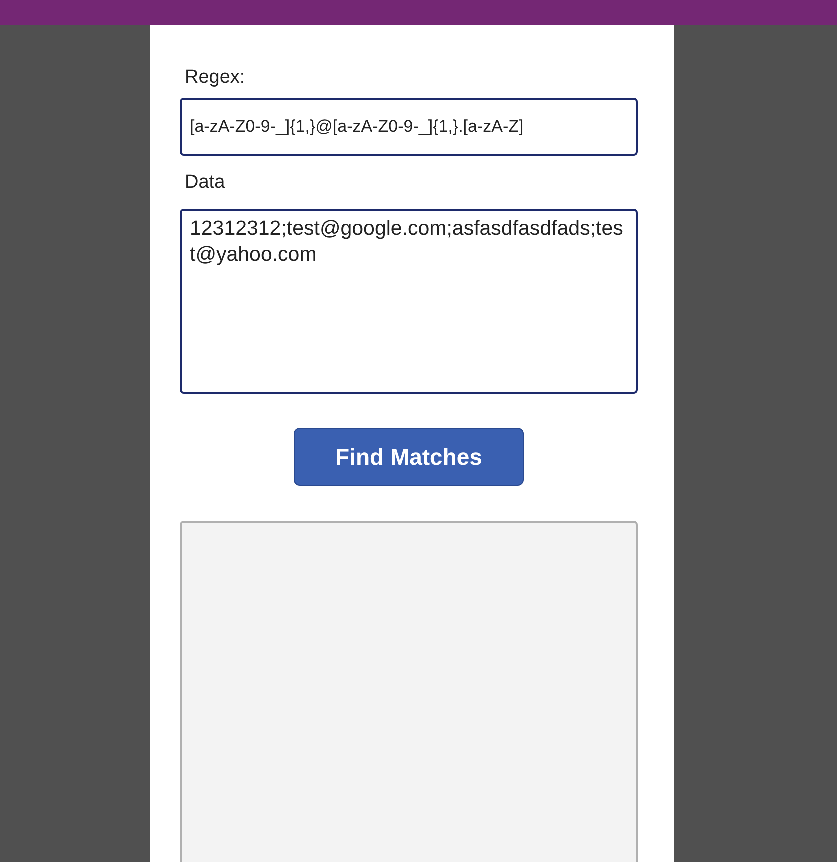 This screenshot has width=837, height=862. What do you see at coordinates (409, 301) in the screenshot?
I see `data-text-area: 12312312;test@google.com;asfasdfasdfads;test@yahoo.com` at bounding box center [409, 301].